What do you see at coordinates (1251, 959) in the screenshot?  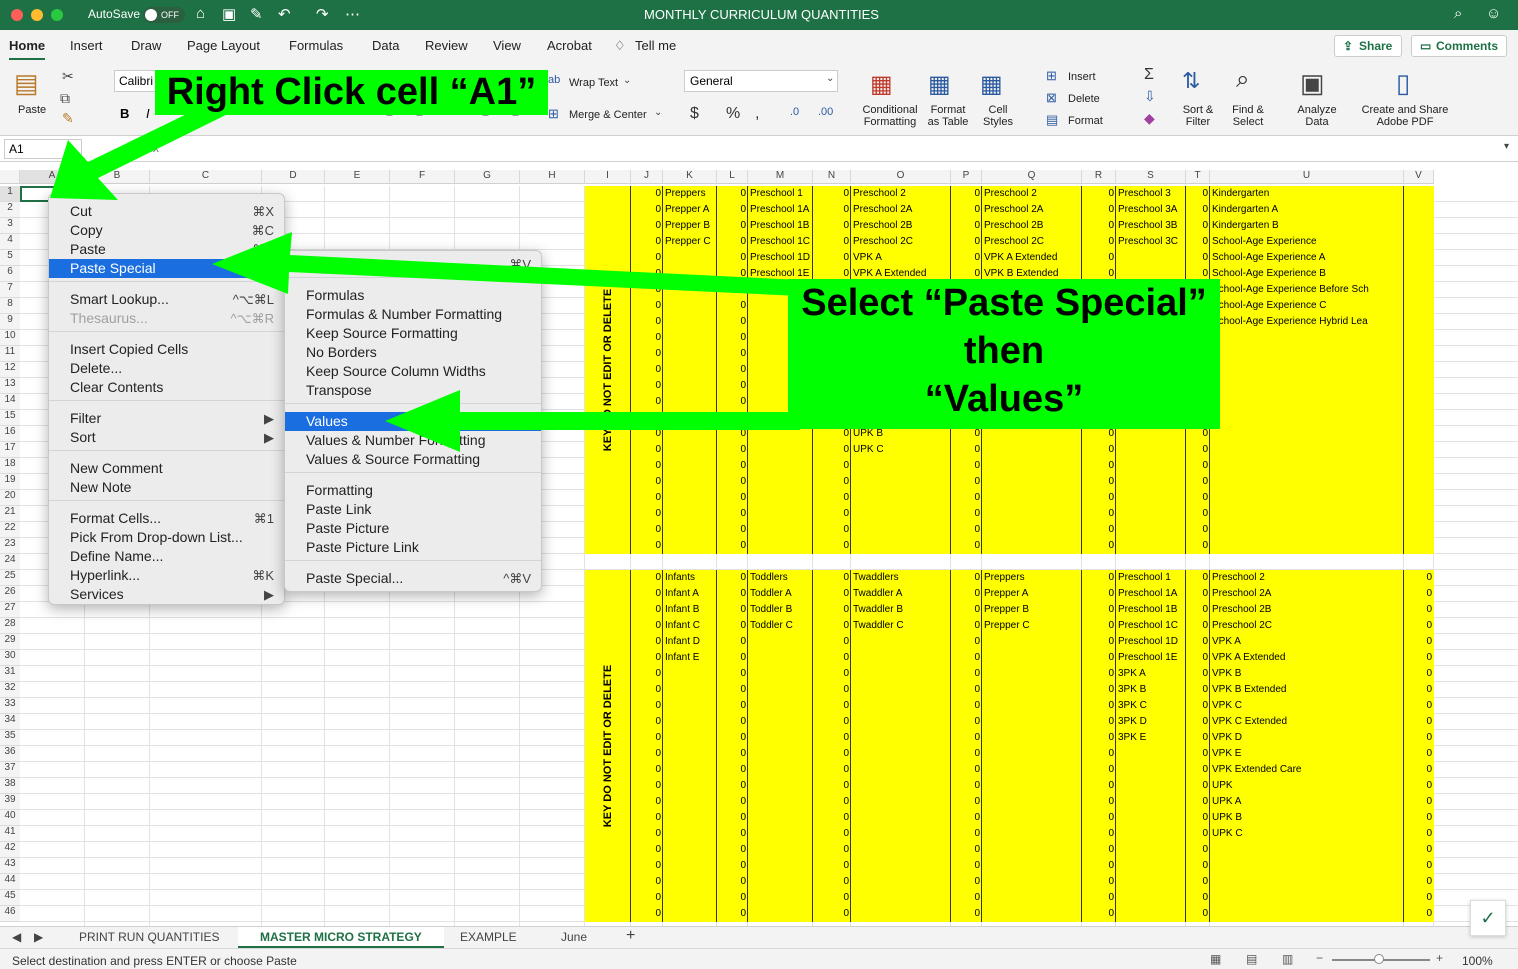 I see `page-layout-view-icon: ▤` at bounding box center [1251, 959].